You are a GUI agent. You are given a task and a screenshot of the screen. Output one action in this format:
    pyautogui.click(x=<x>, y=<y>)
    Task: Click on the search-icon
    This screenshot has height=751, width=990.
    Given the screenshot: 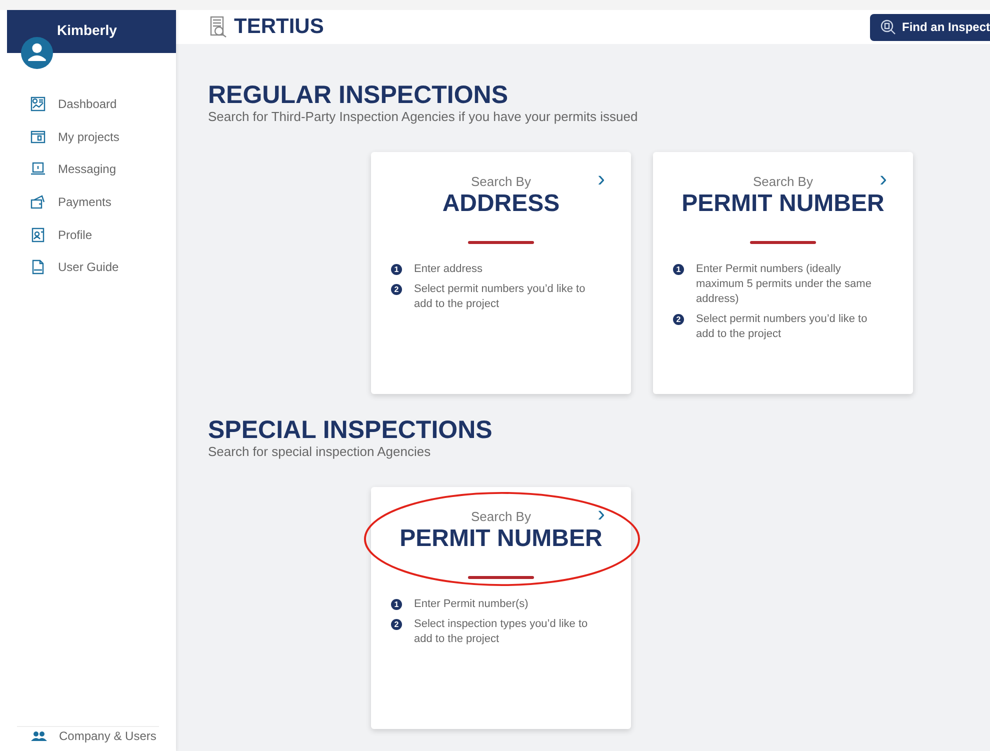 What is the action you would take?
    pyautogui.click(x=888, y=27)
    